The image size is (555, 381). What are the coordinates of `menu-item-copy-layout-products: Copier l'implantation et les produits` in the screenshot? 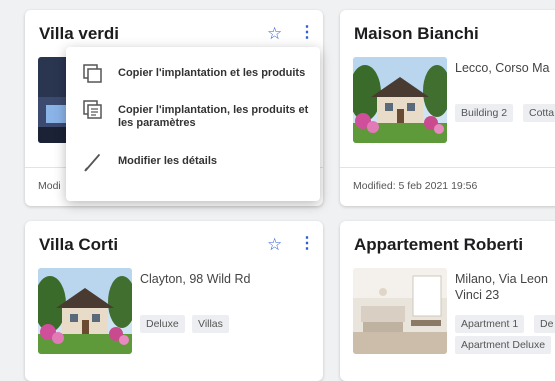 It's located at (193, 73).